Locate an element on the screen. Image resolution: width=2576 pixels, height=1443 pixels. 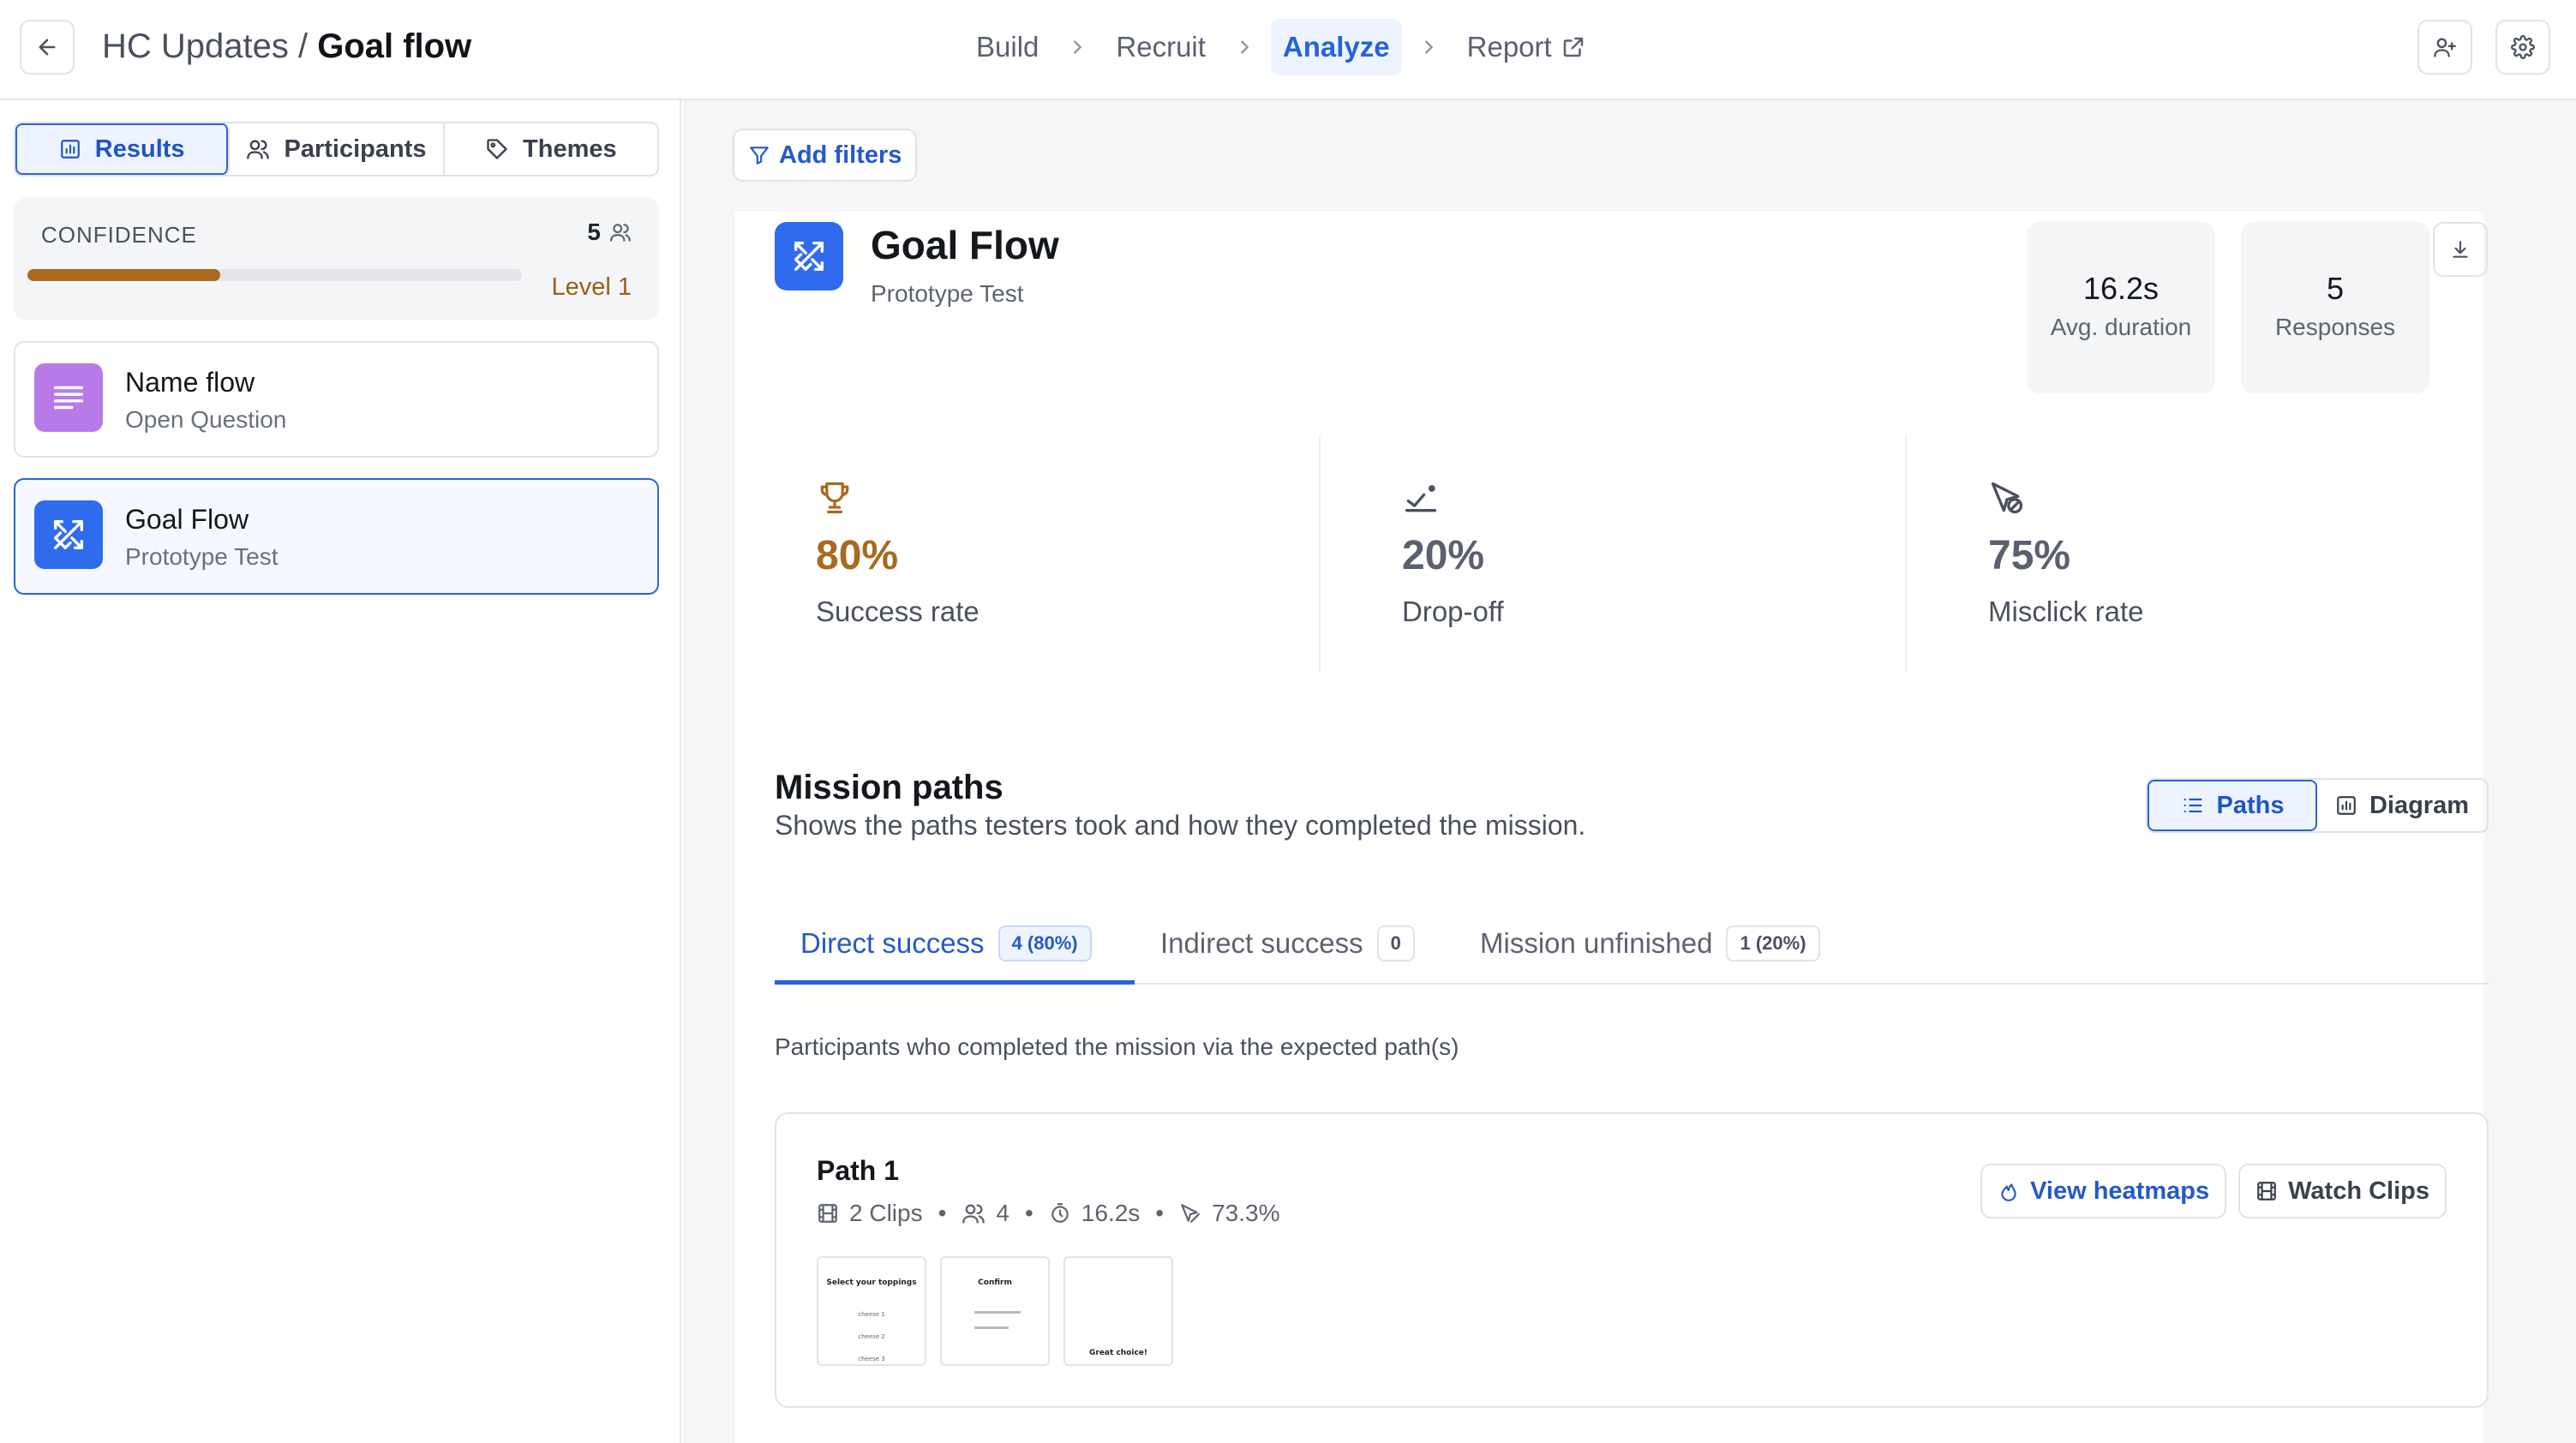
timer-icon is located at coordinates (1060, 1213).